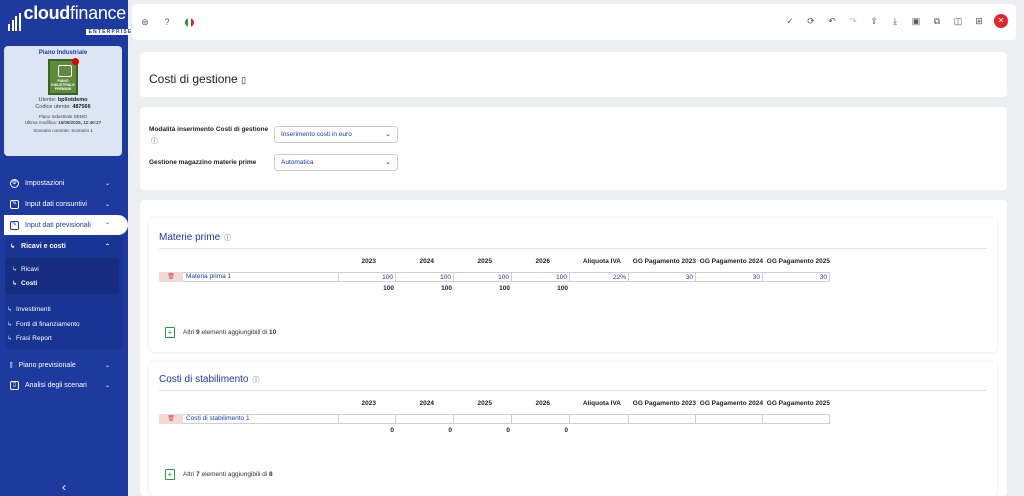 Image resolution: width=1024 pixels, height=496 pixels. Describe the element at coordinates (66, 225) in the screenshot. I see `nav-input-previsionali: ✎ Input dati previsionali ⌃` at that location.